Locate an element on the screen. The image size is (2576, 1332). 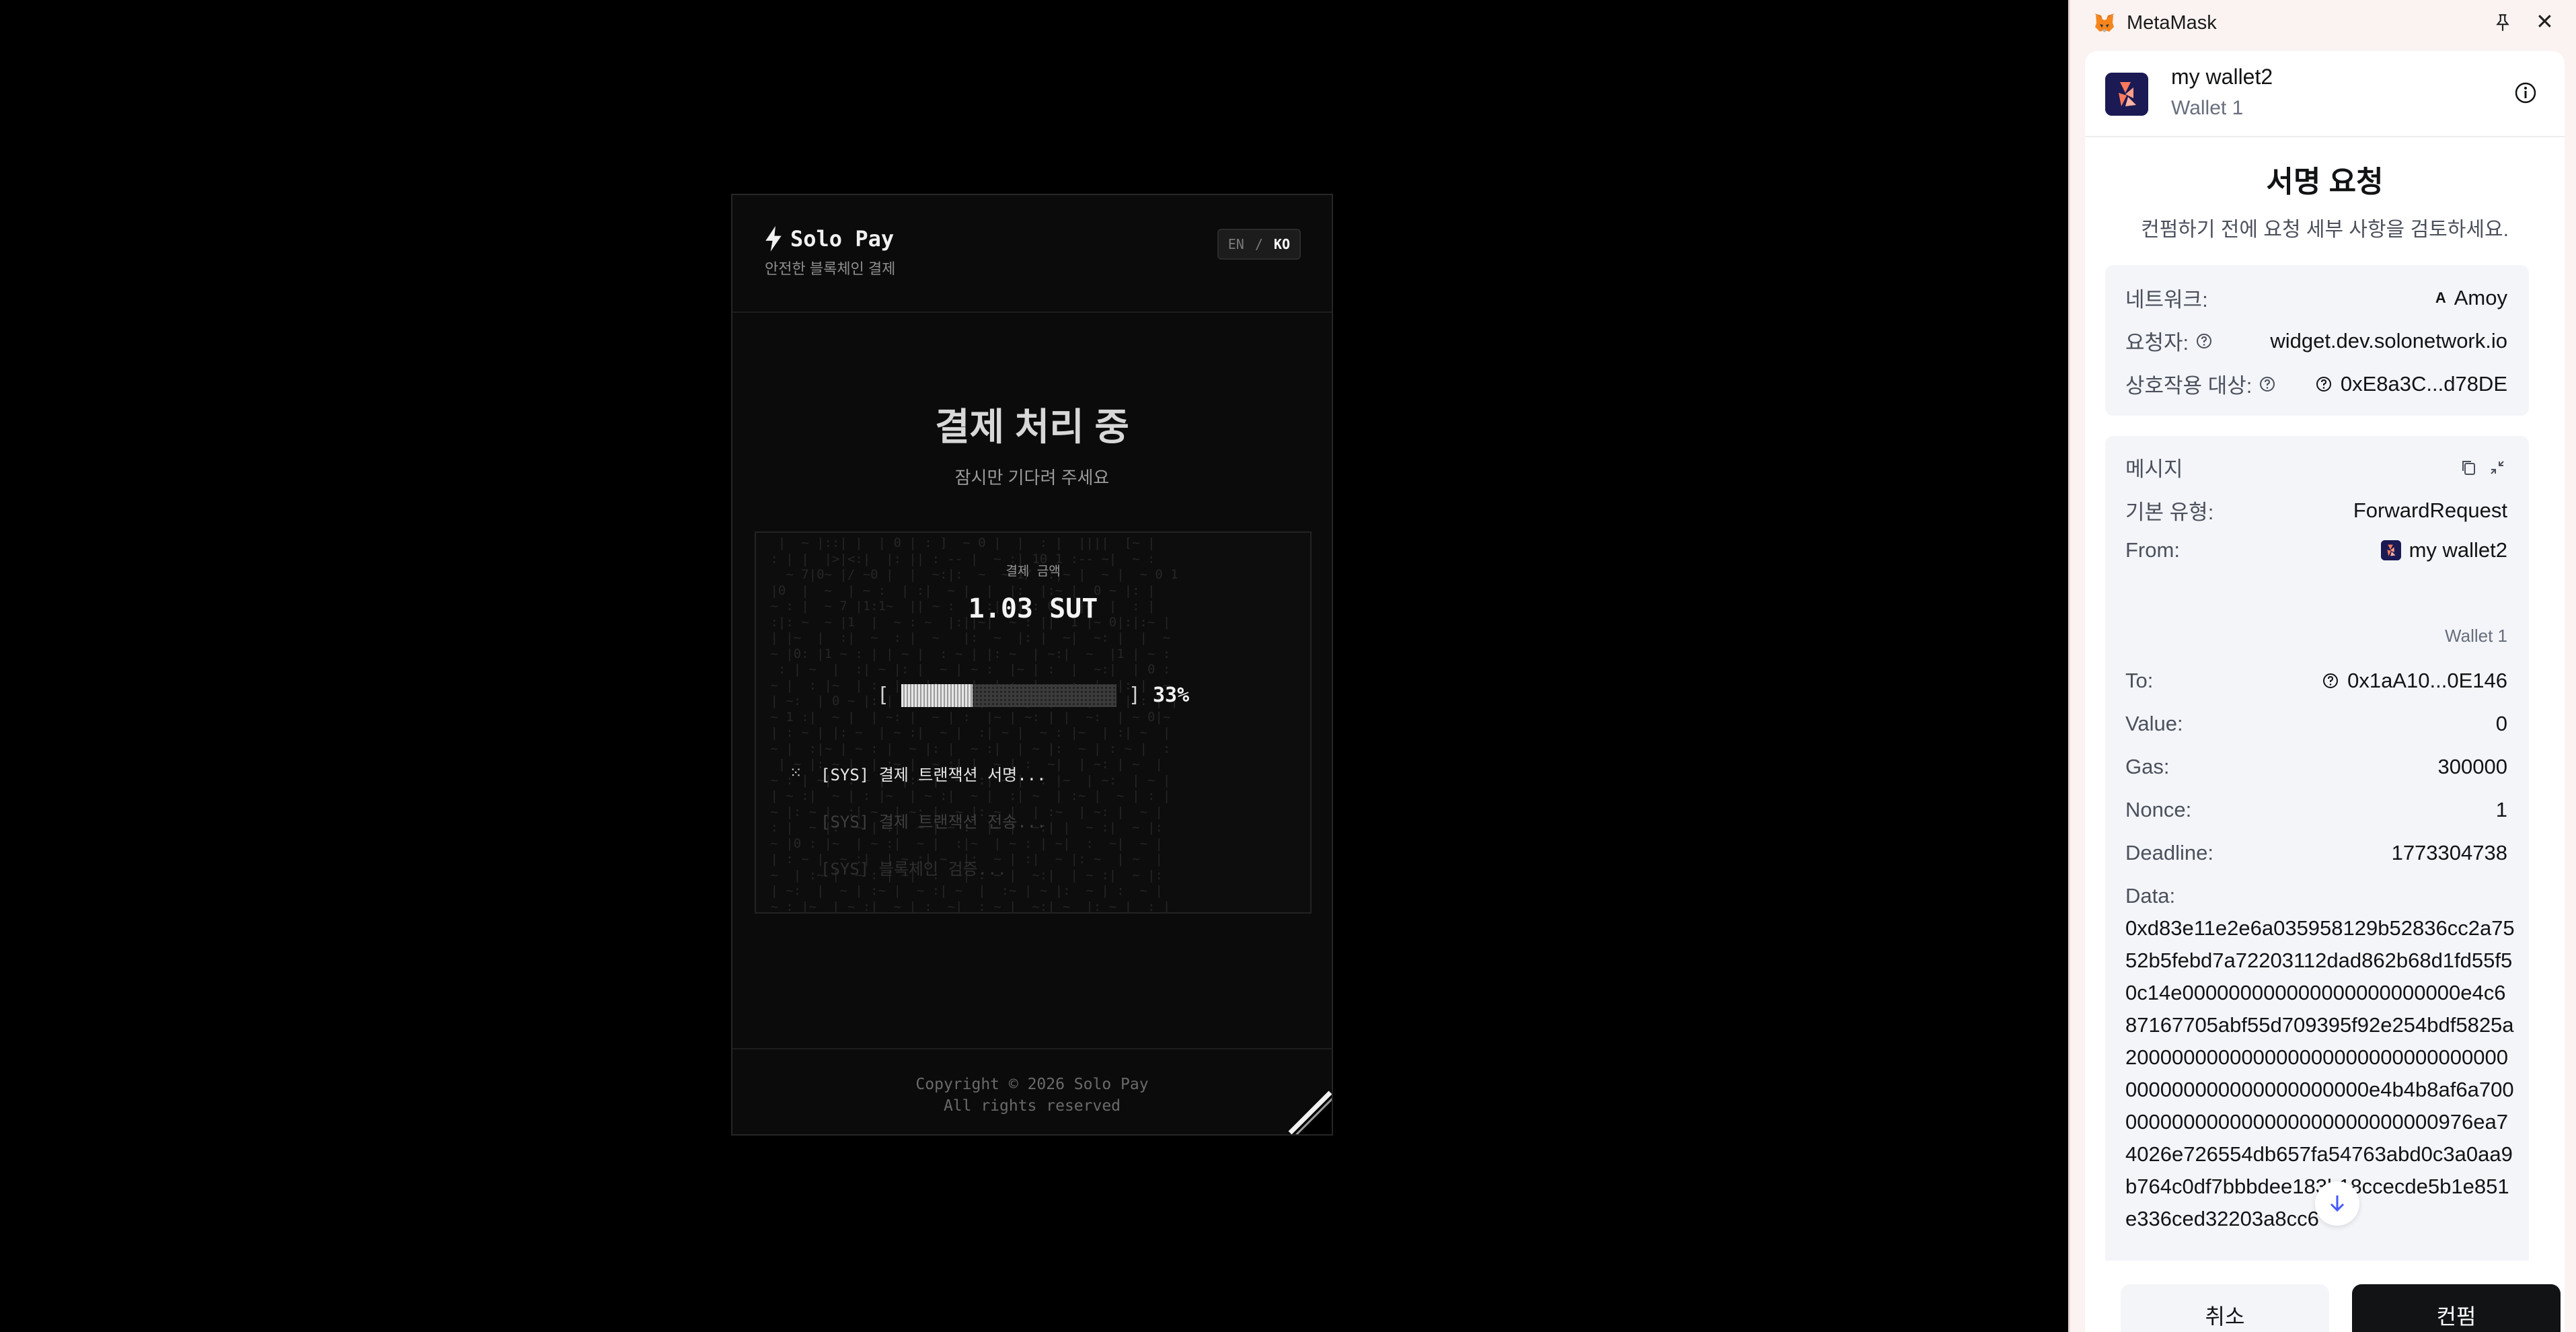
interact-address: 0xE8a3C...d78DE is located at coordinates (2424, 384).